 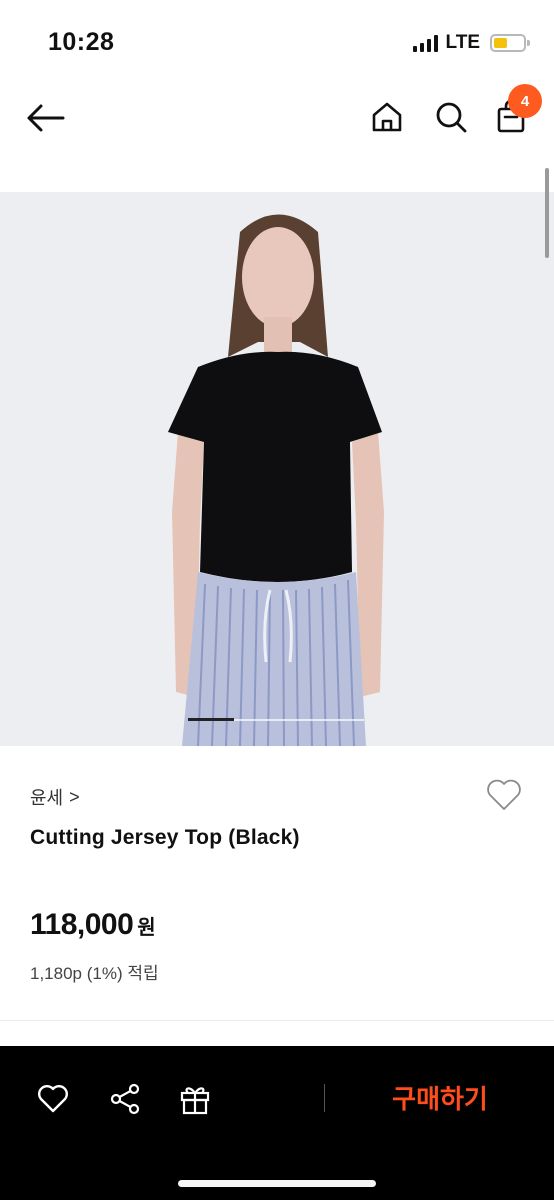 What do you see at coordinates (324, 1098) in the screenshot?
I see `bar-separator` at bounding box center [324, 1098].